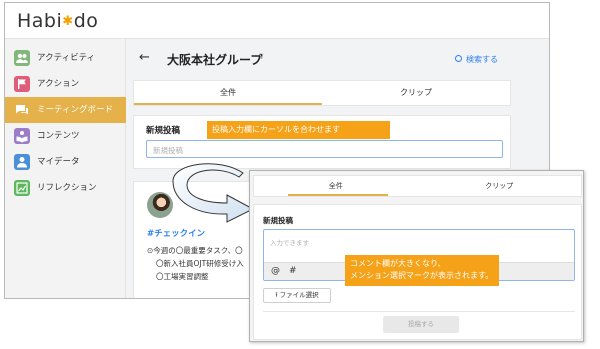 The image size is (600, 349). I want to click on chevron-down-icon: ∨, so click(261, 57).